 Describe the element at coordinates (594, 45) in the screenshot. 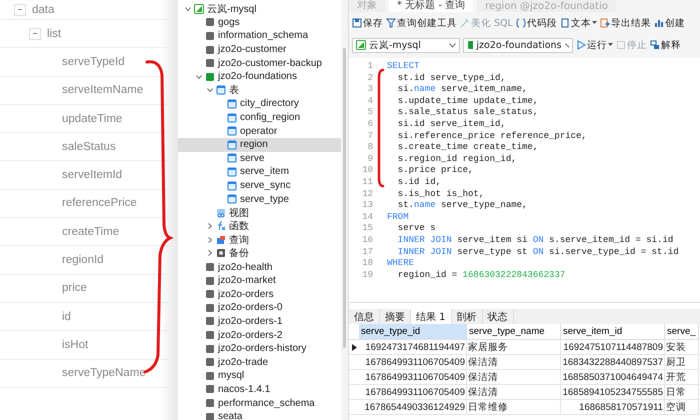

I see `toolbar-button: 运行` at that location.